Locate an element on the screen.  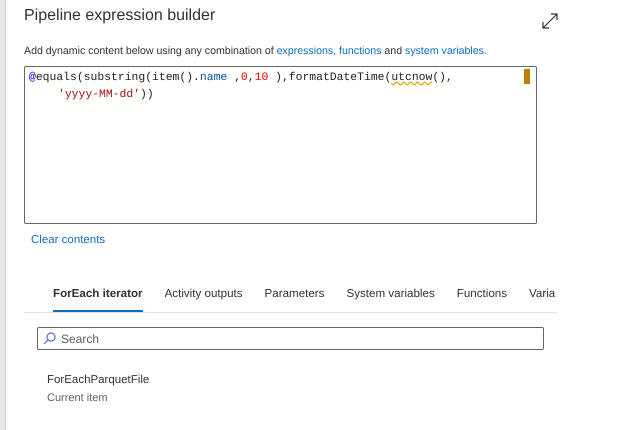
search-icon is located at coordinates (49, 339).